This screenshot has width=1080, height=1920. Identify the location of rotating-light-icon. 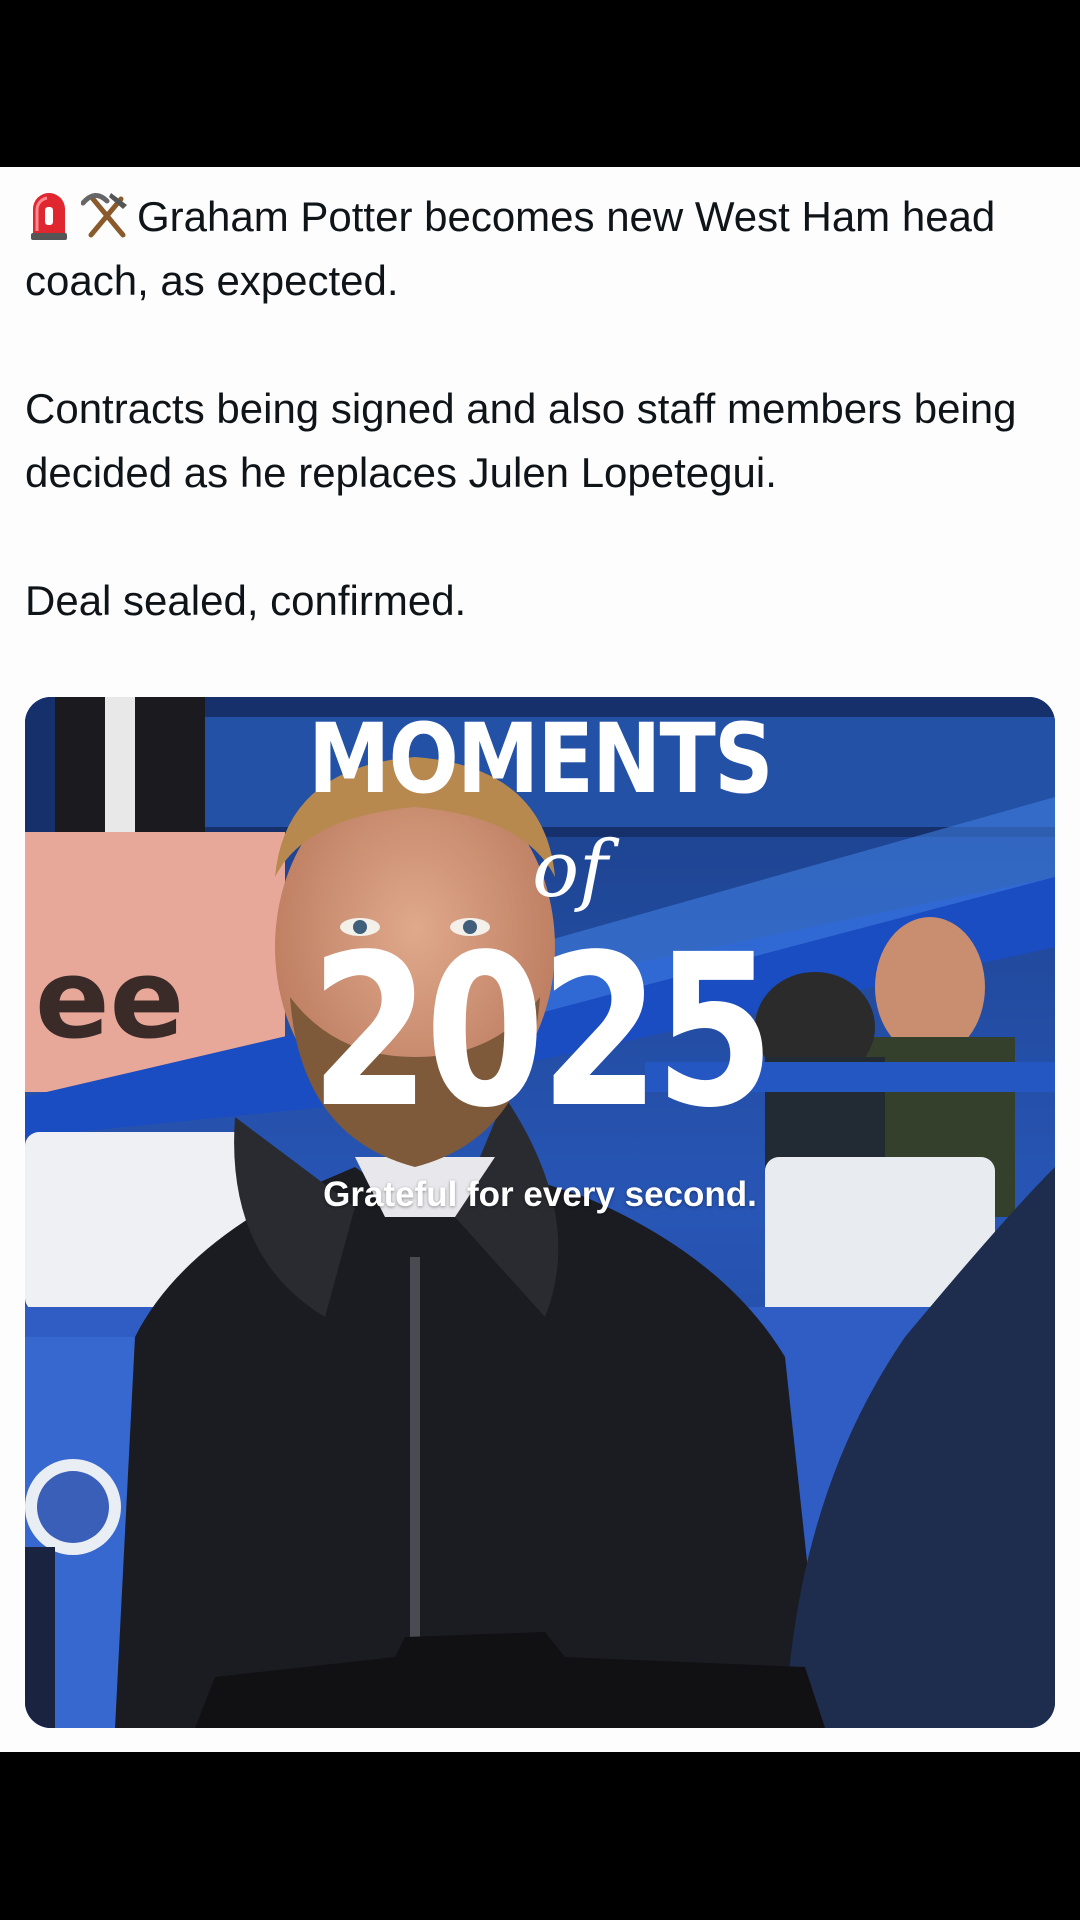
(49, 215).